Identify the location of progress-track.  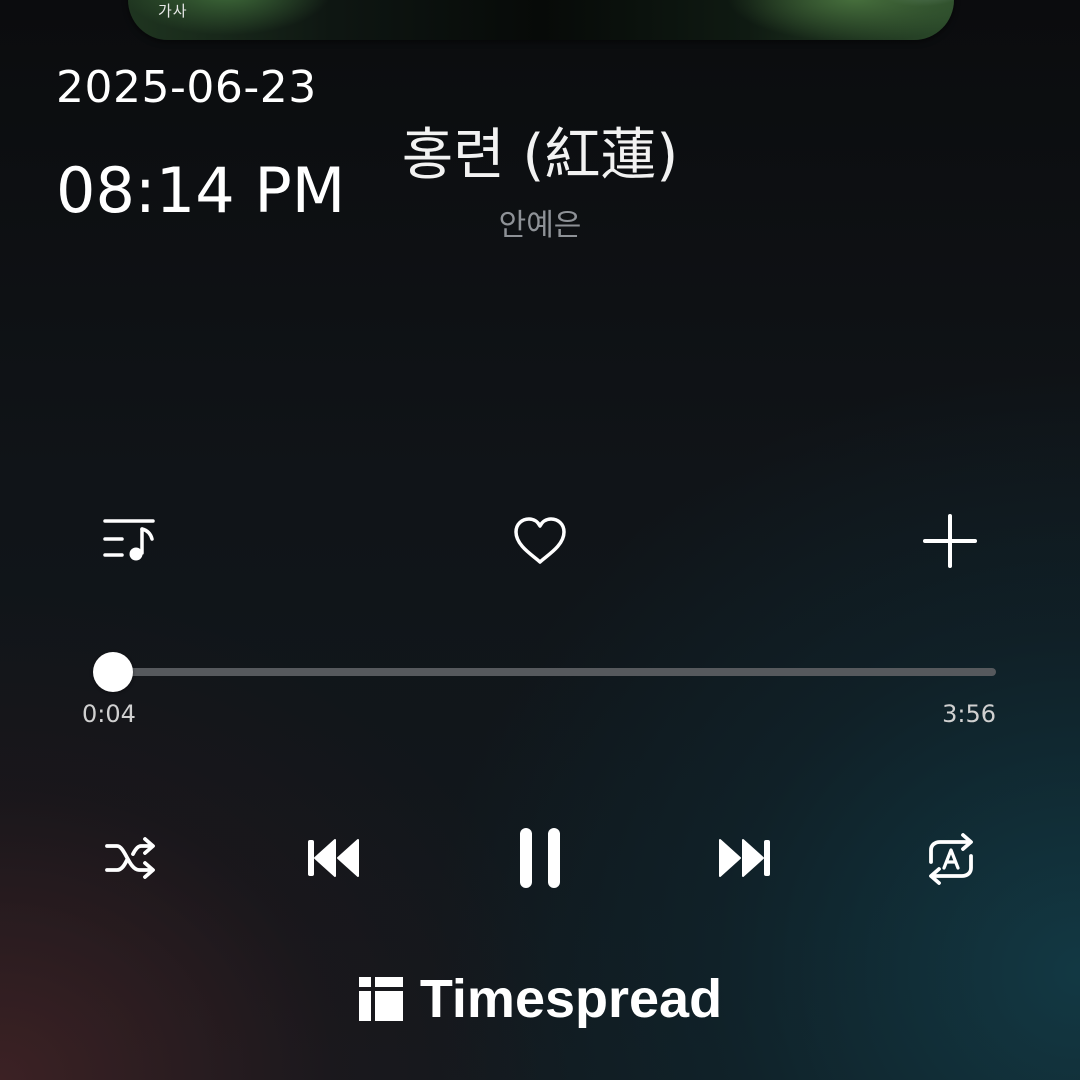
(547, 672).